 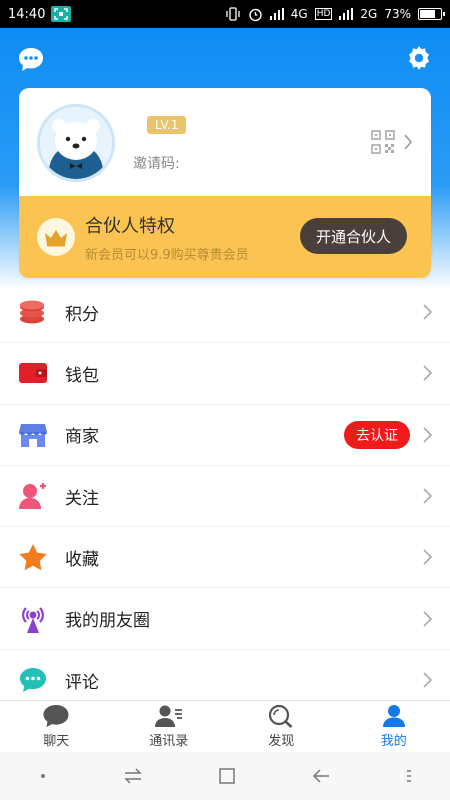 I want to click on discover-icon, so click(x=281, y=716).